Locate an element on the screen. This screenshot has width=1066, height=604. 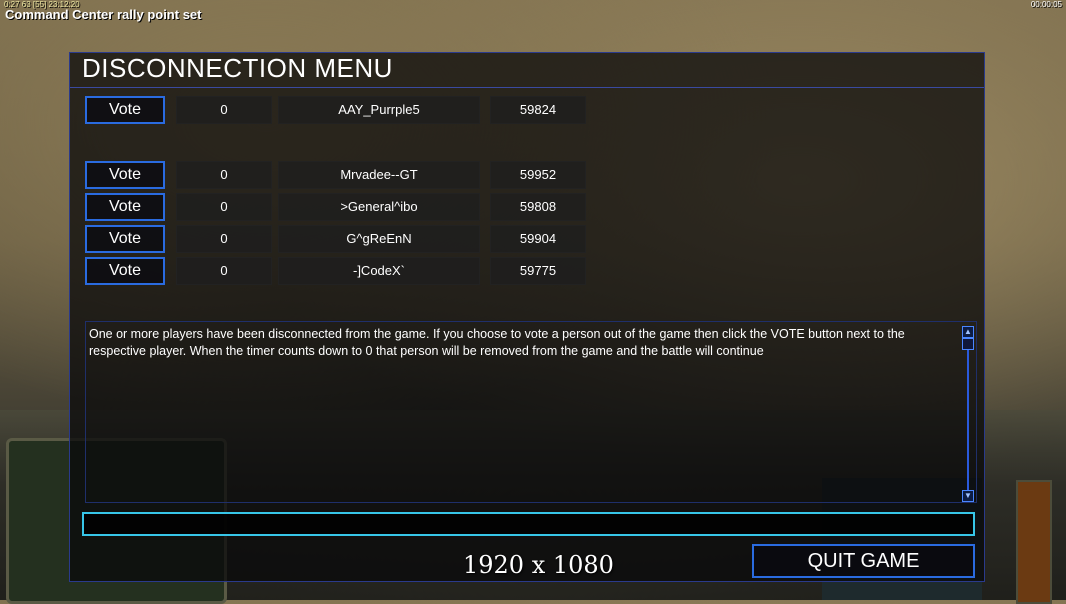
power-meter is located at coordinates (1034, 542).